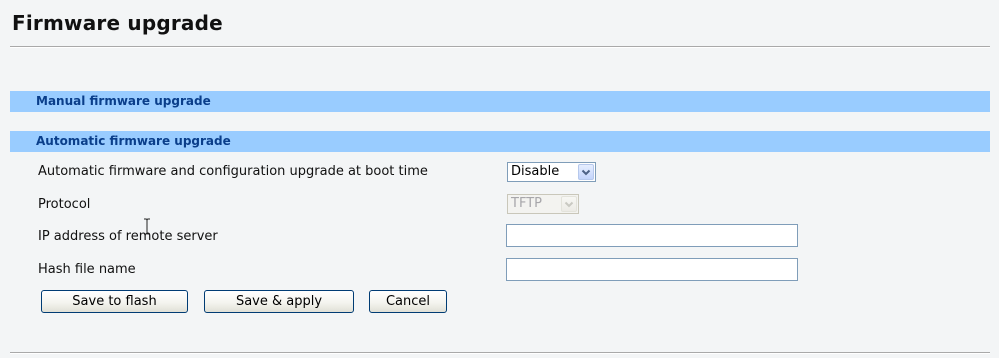 This screenshot has height=358, width=999. Describe the element at coordinates (123, 101) in the screenshot. I see `manual-firmware-upgrade-label: Manual firmware upgrade` at that location.